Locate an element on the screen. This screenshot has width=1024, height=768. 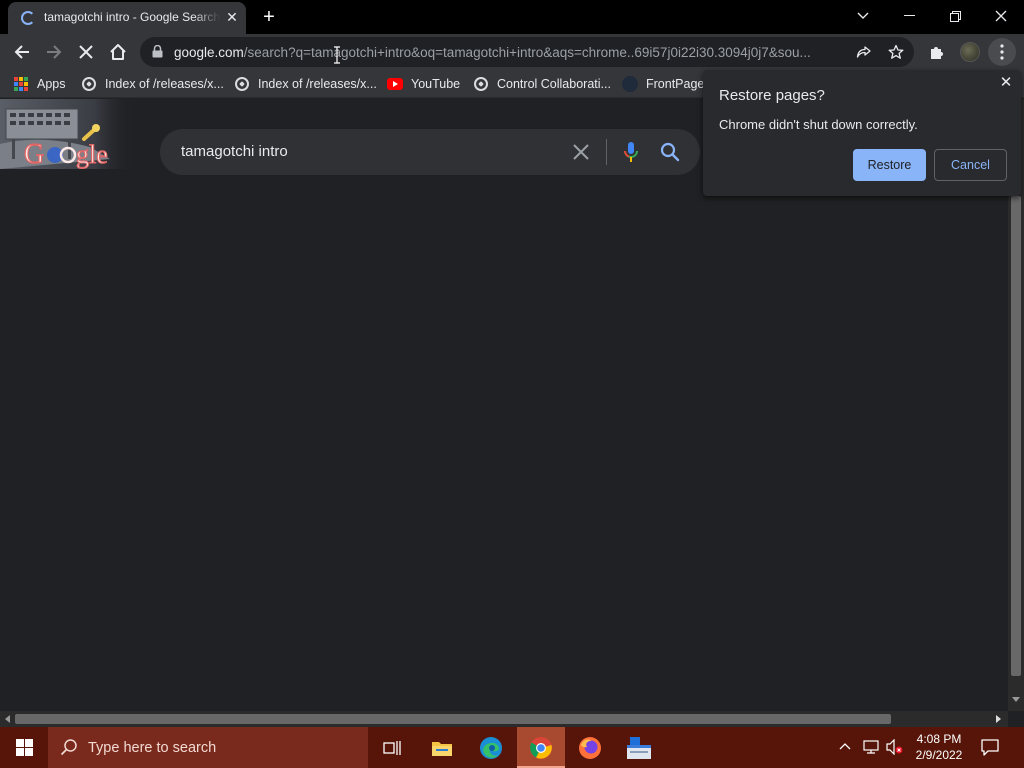
tab-search-button is located at coordinates (863, 16).